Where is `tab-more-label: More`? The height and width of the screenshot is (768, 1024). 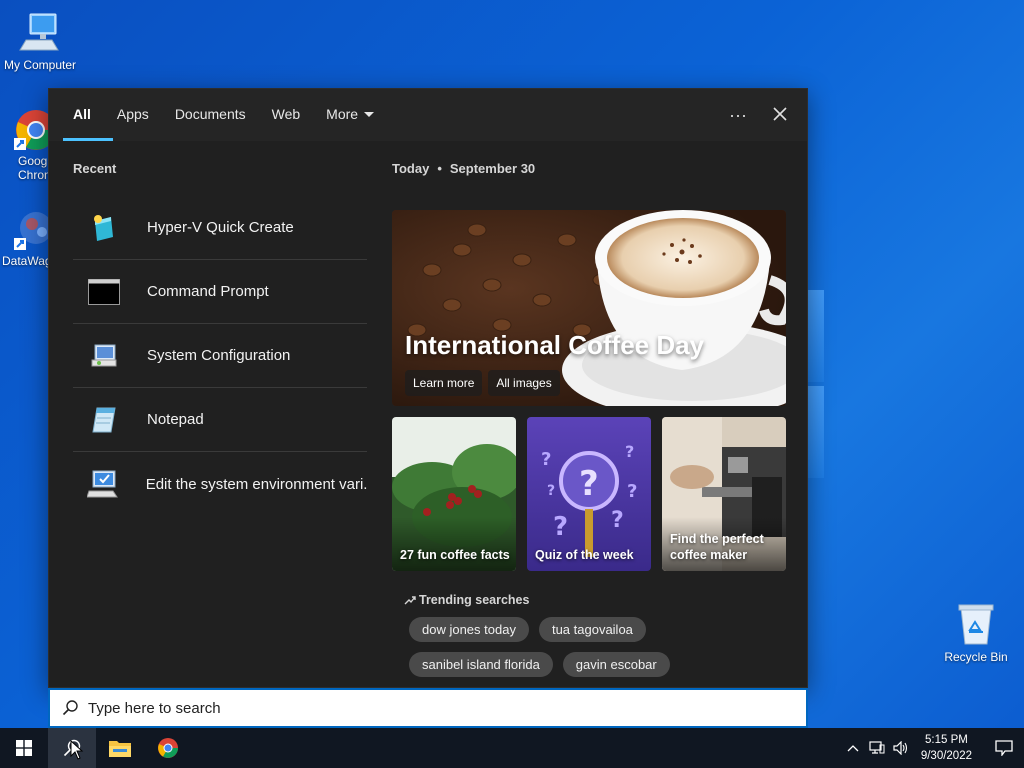 tab-more-label: More is located at coordinates (342, 114).